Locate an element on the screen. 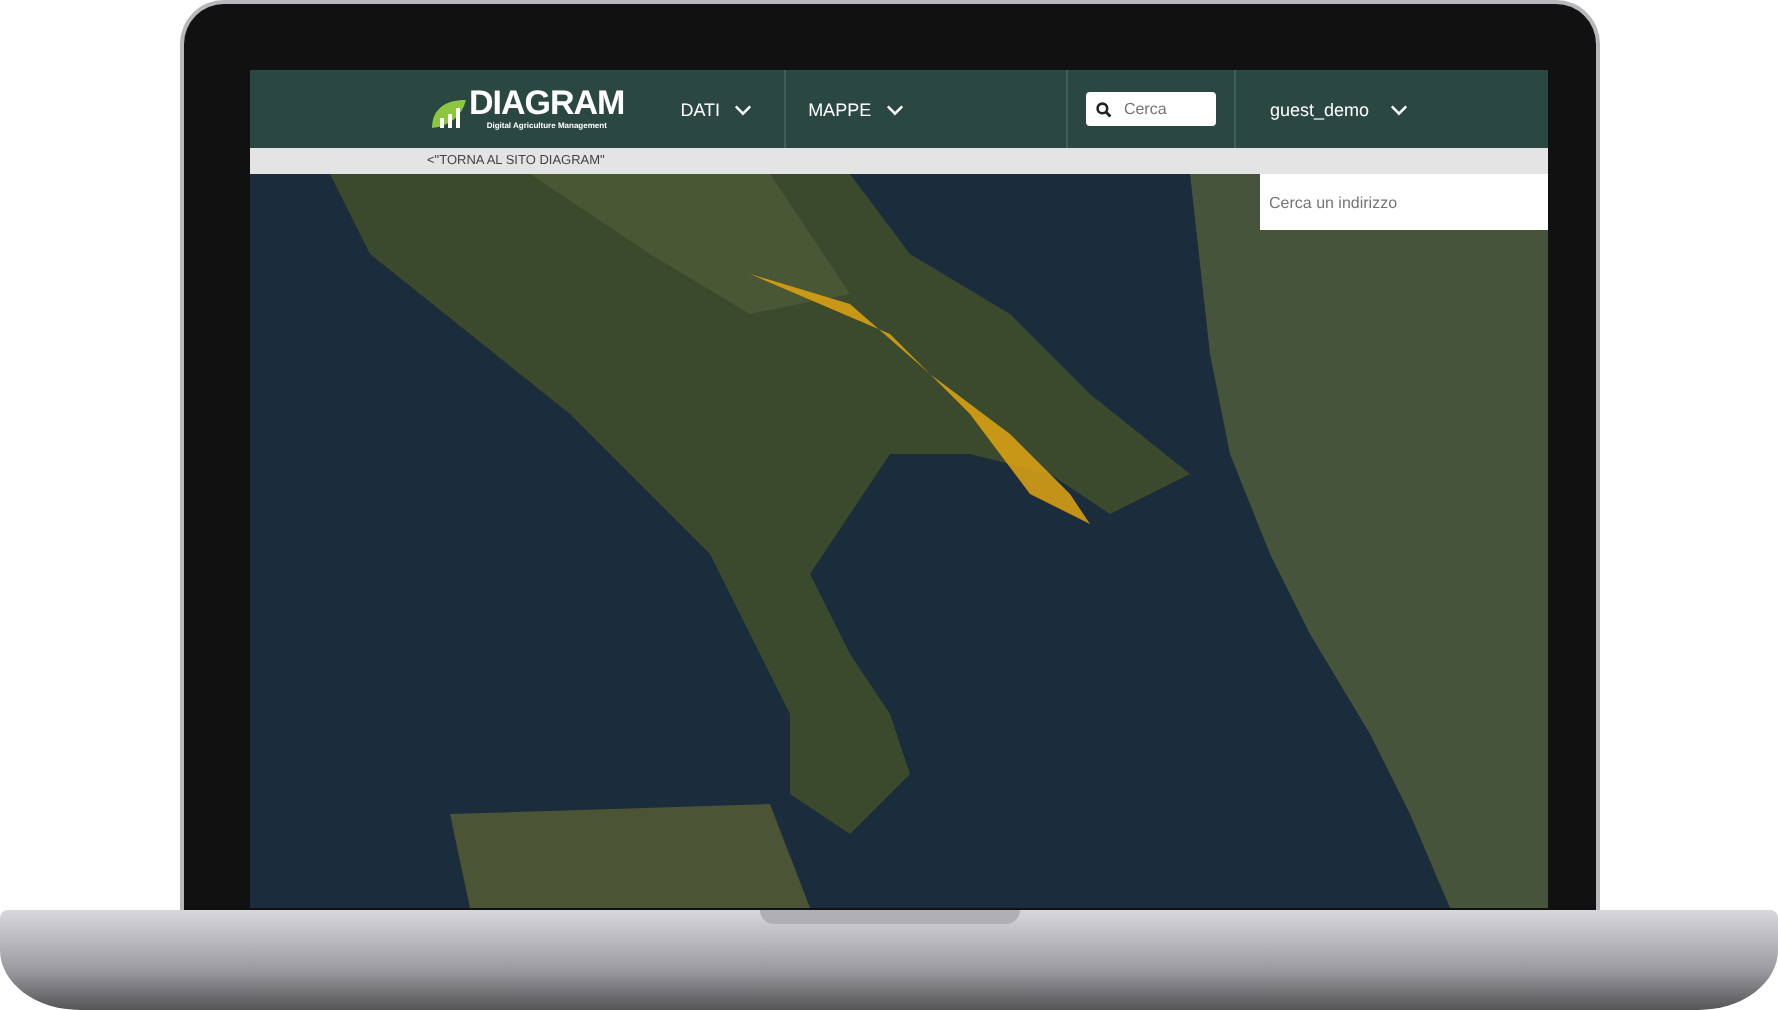 This screenshot has height=1010, width=1778. leaf-chart-icon is located at coordinates (447, 114).